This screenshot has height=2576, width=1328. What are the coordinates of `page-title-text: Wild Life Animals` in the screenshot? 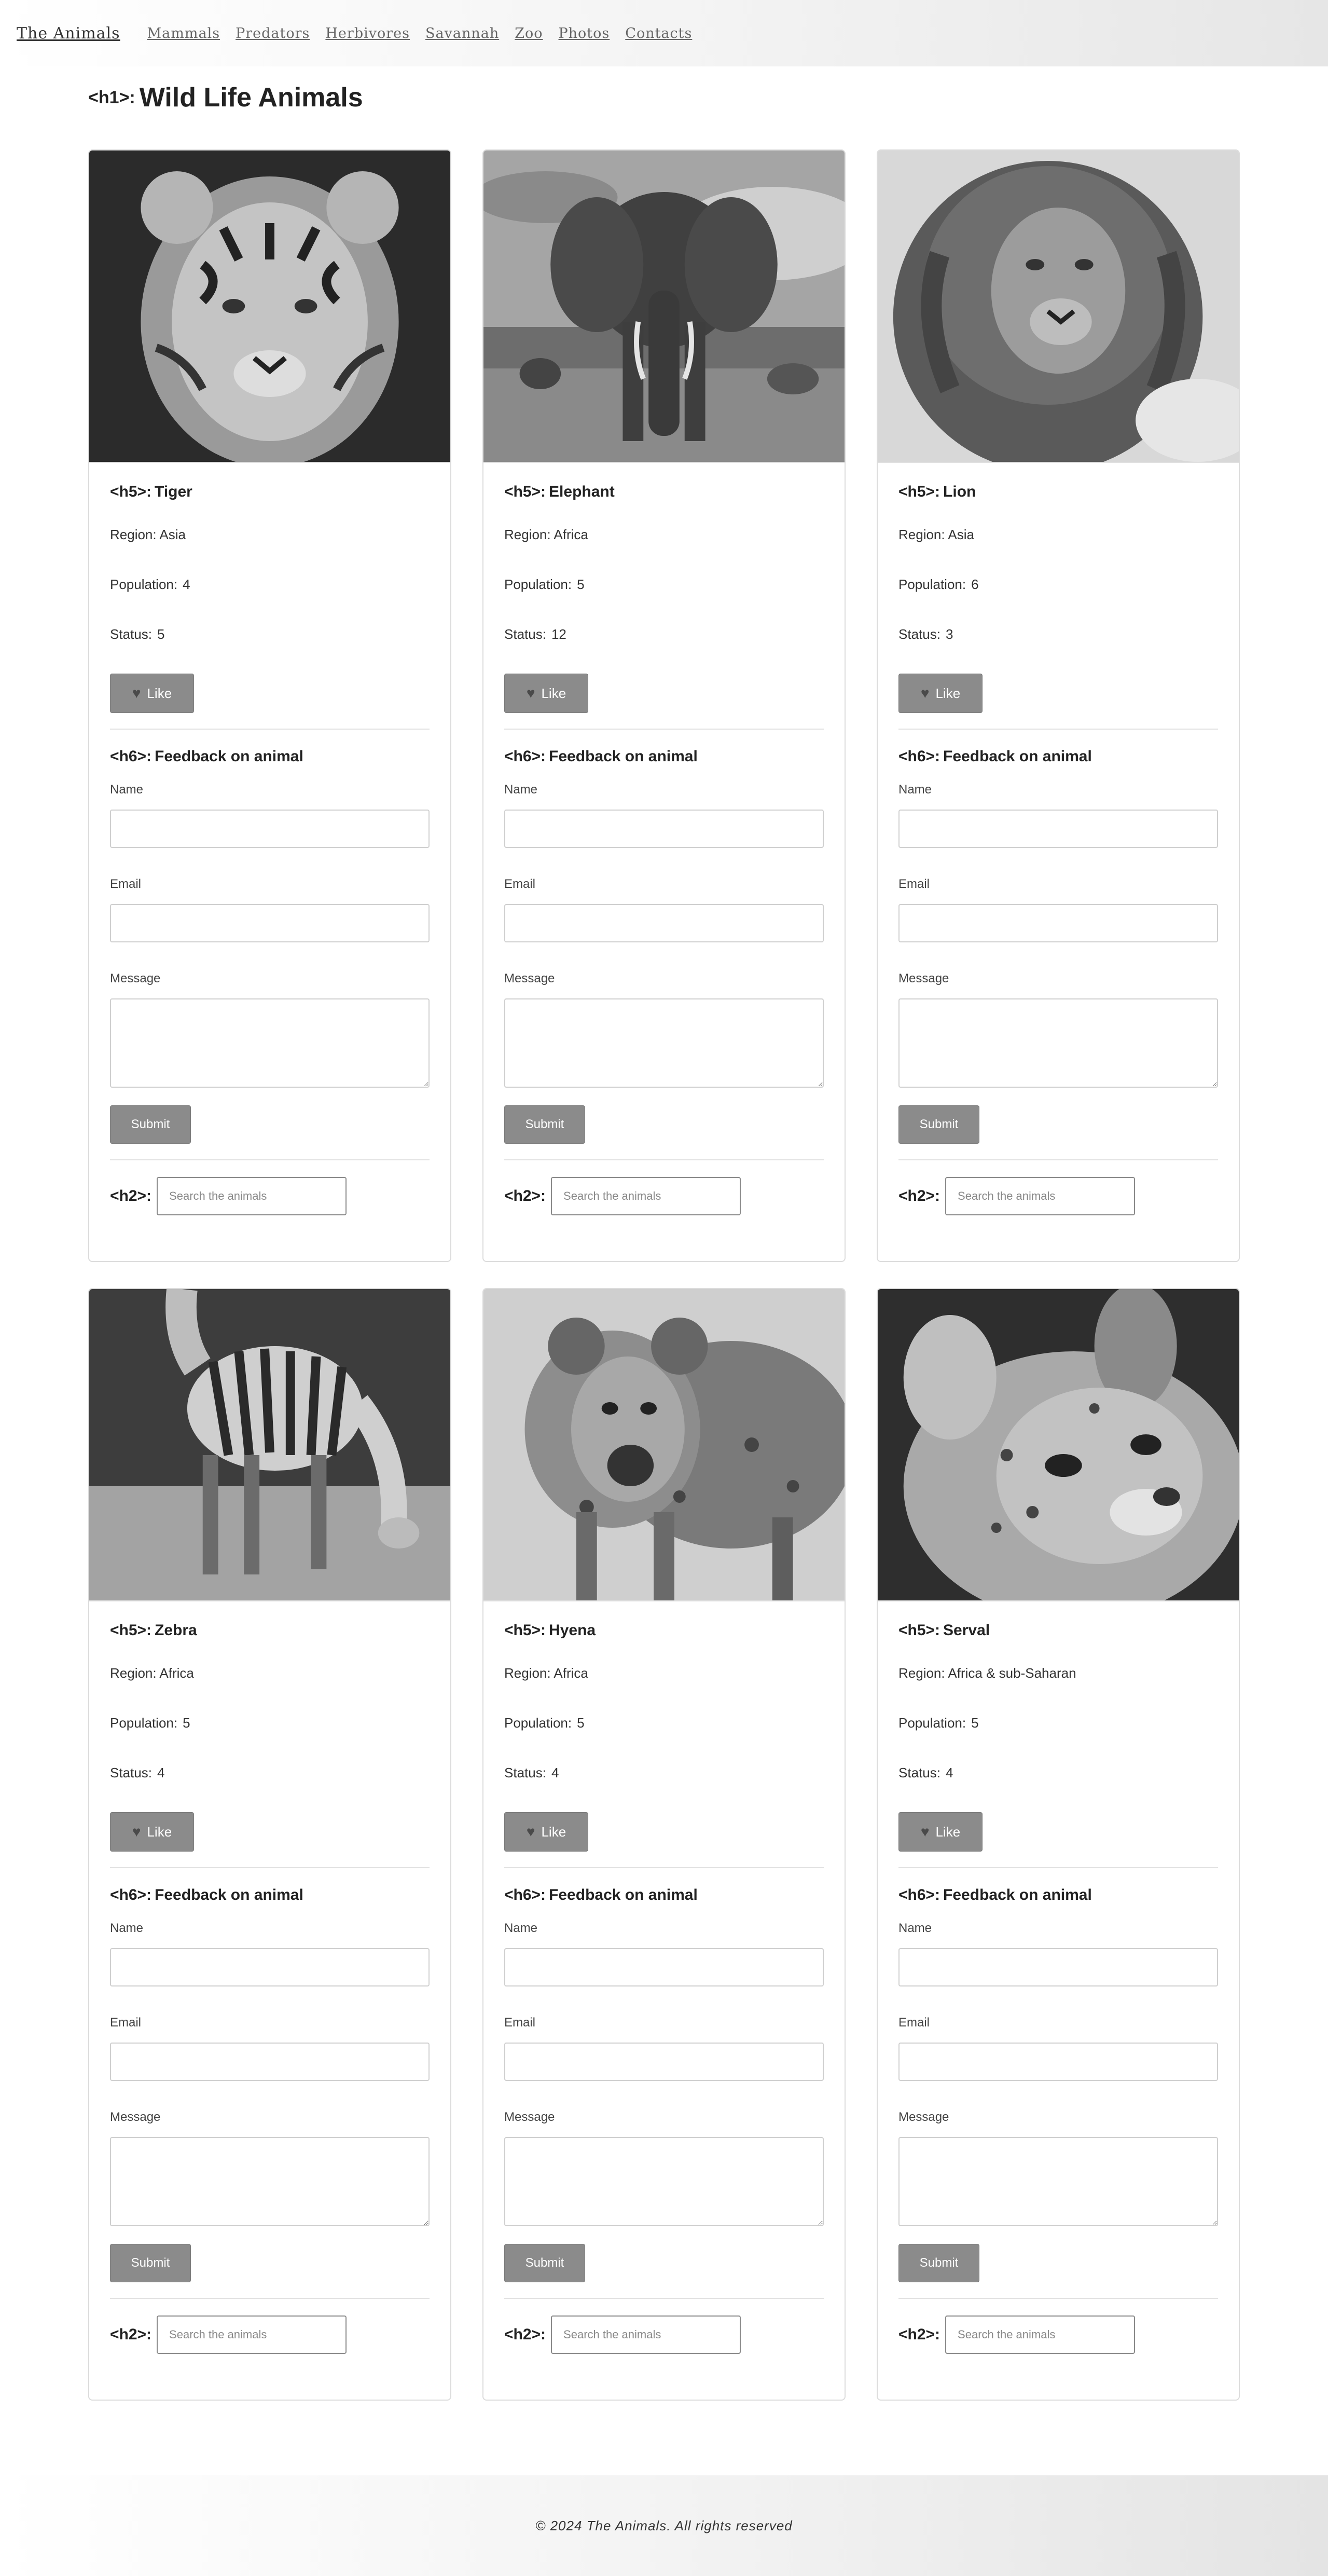 It's located at (251, 98).